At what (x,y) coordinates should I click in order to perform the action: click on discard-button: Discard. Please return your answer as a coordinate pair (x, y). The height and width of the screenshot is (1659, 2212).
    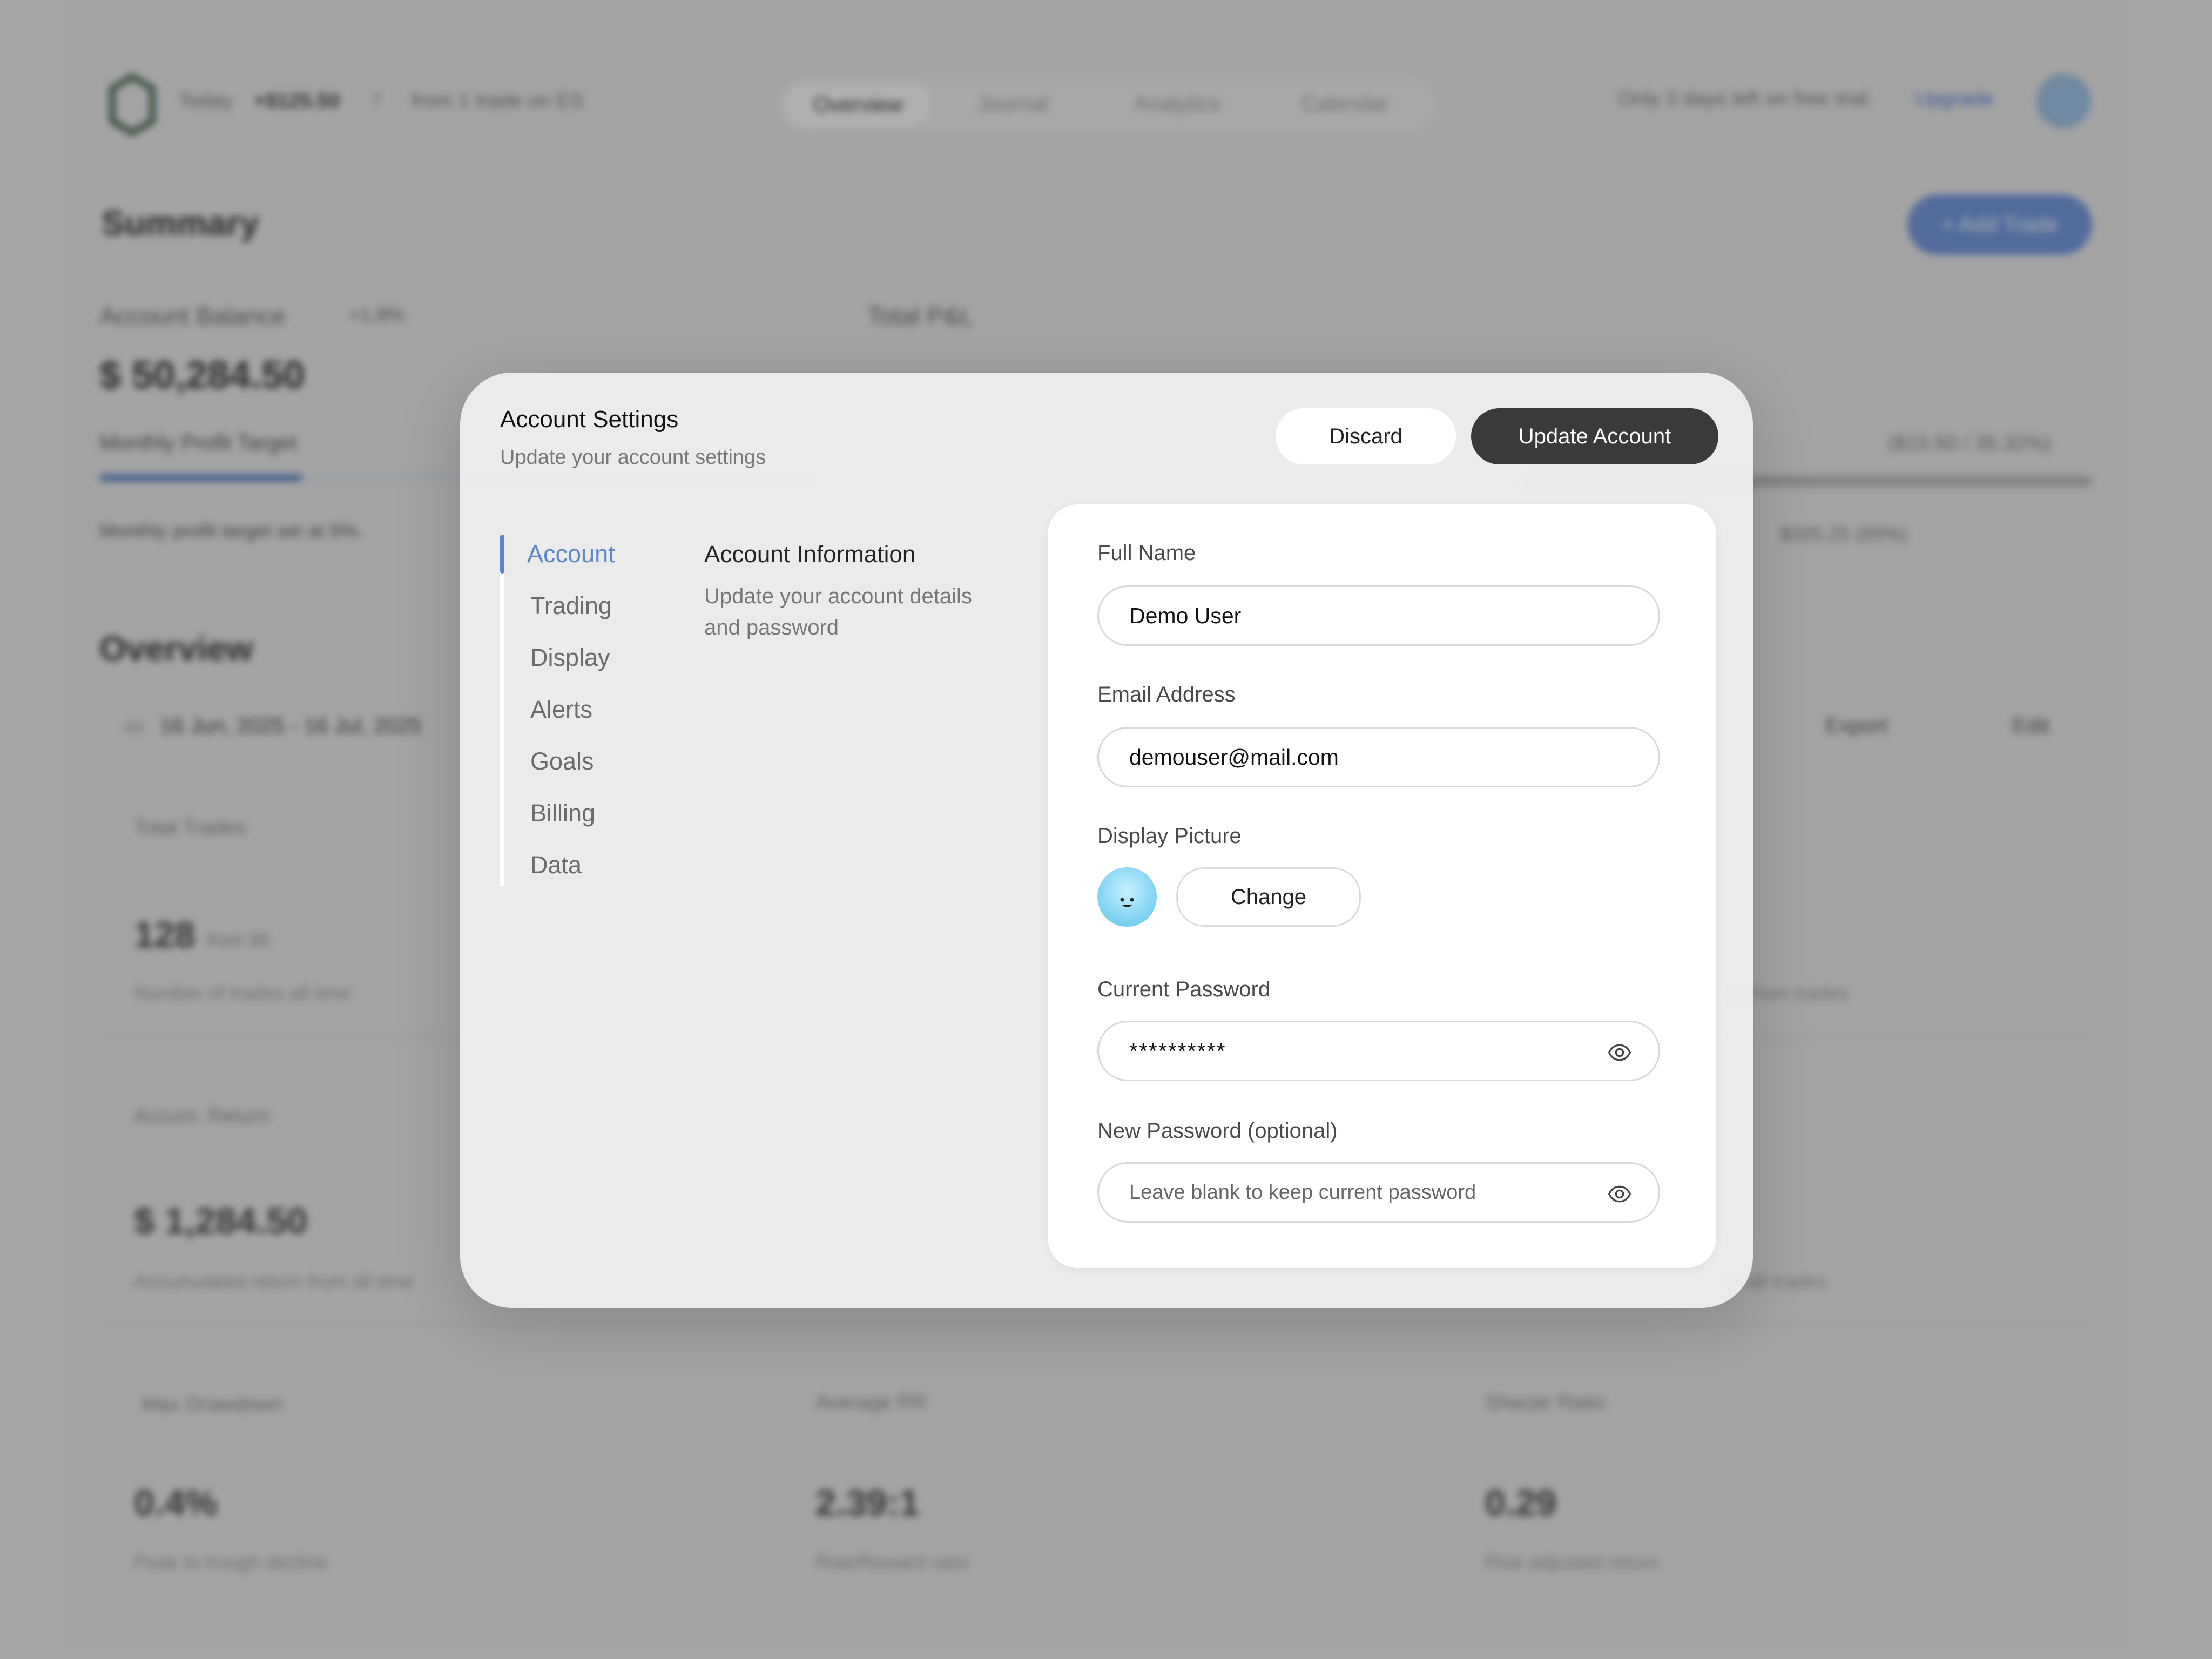
    Looking at the image, I should click on (1366, 436).